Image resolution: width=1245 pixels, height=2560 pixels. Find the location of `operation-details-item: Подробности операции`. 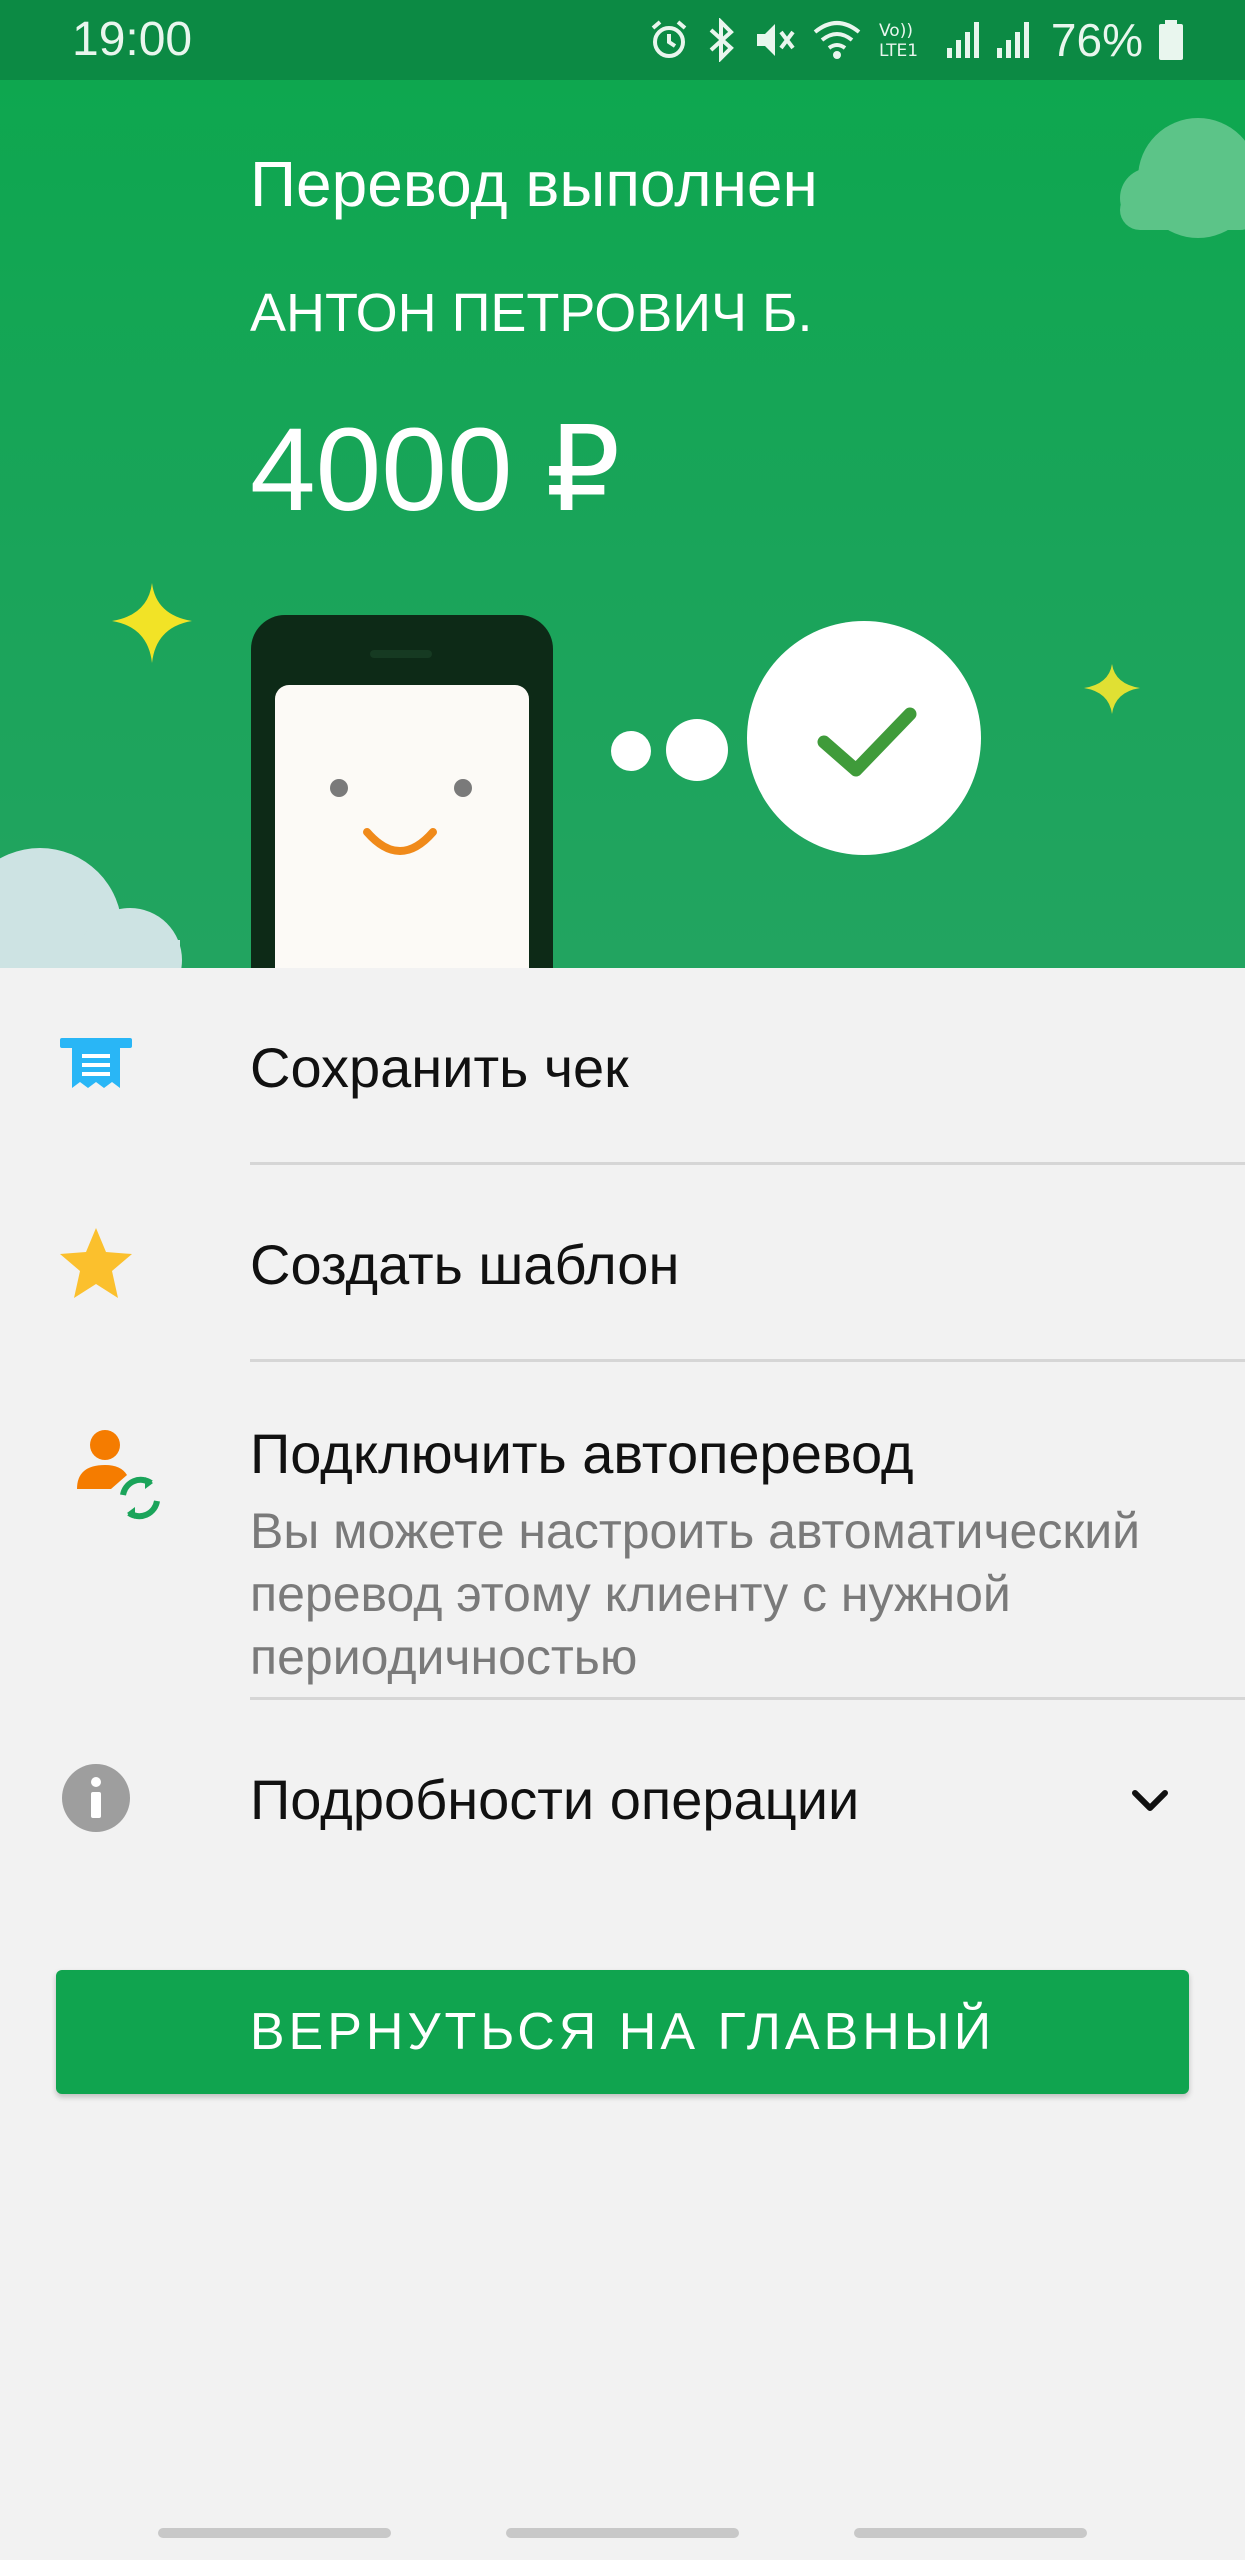

operation-details-item: Подробности операции is located at coordinates (622, 1800).